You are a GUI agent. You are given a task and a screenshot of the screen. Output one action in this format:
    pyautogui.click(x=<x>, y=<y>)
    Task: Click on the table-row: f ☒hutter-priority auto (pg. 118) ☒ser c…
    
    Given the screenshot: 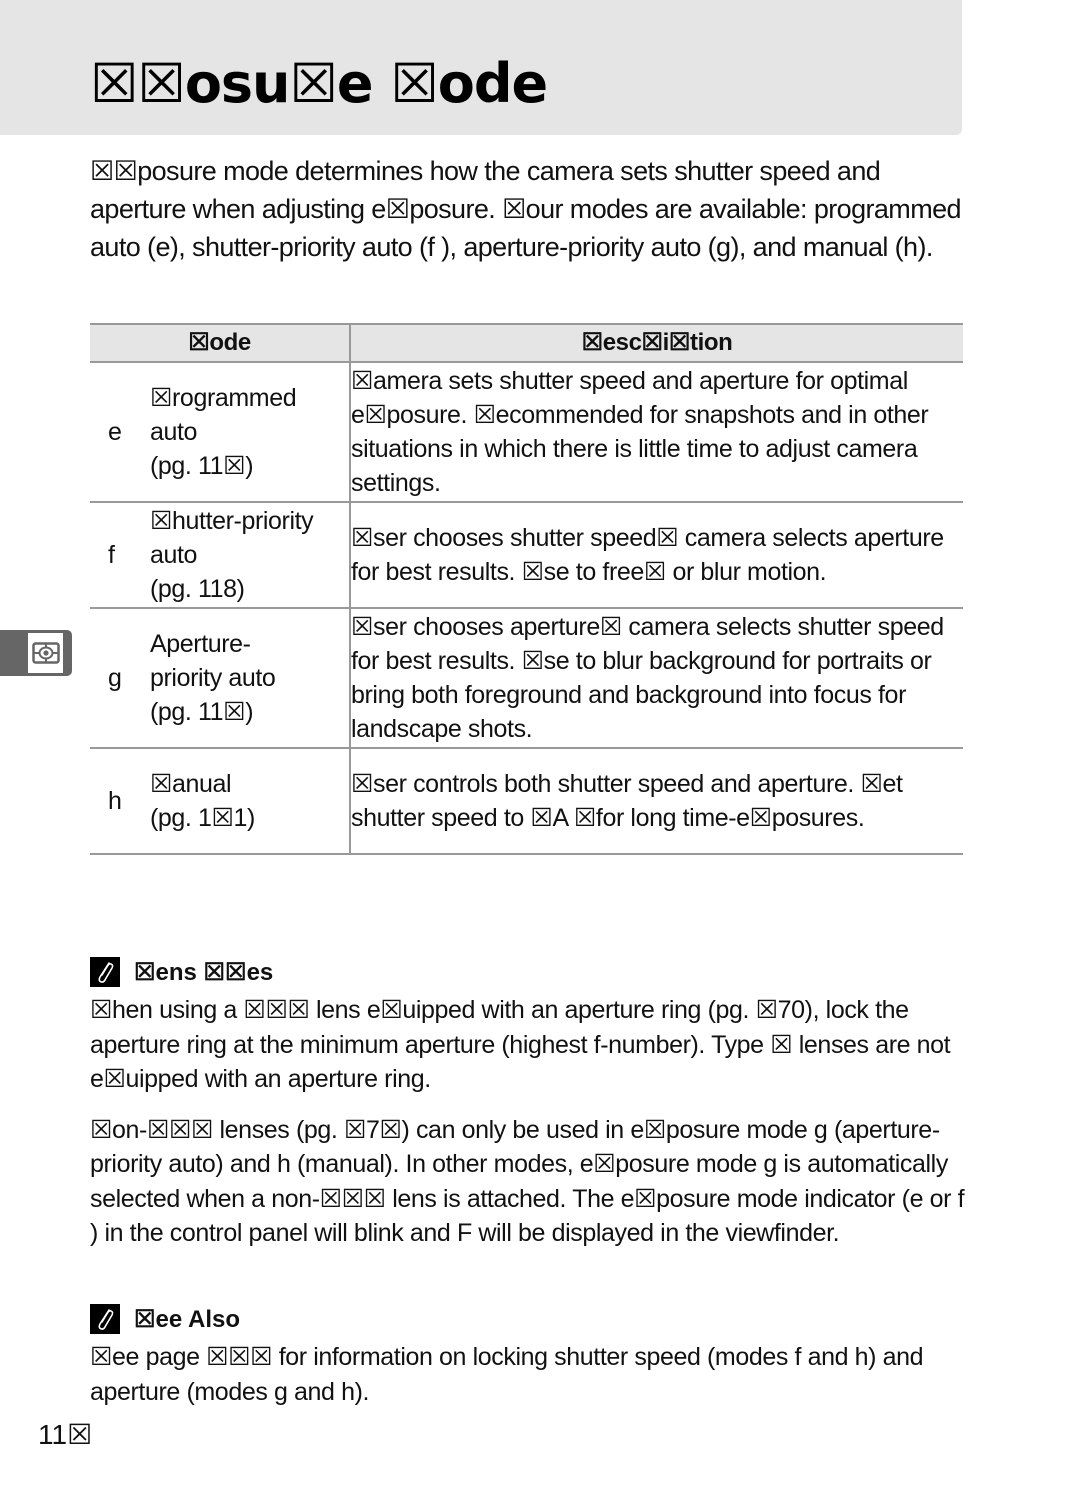 What is the action you would take?
    pyautogui.click(x=526, y=555)
    